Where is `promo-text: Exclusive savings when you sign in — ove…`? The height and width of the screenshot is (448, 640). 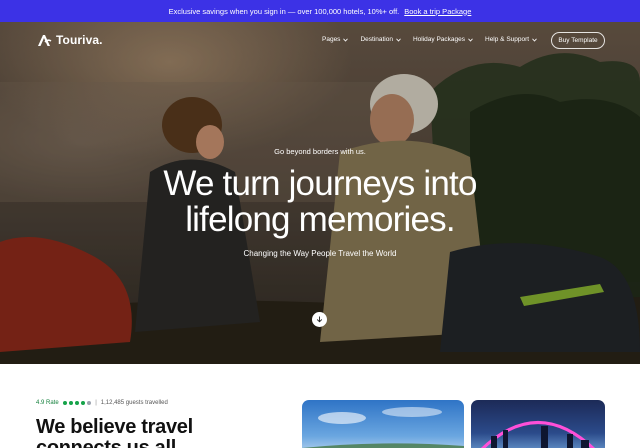
promo-text: Exclusive savings when you sign in — ove… is located at coordinates (284, 11).